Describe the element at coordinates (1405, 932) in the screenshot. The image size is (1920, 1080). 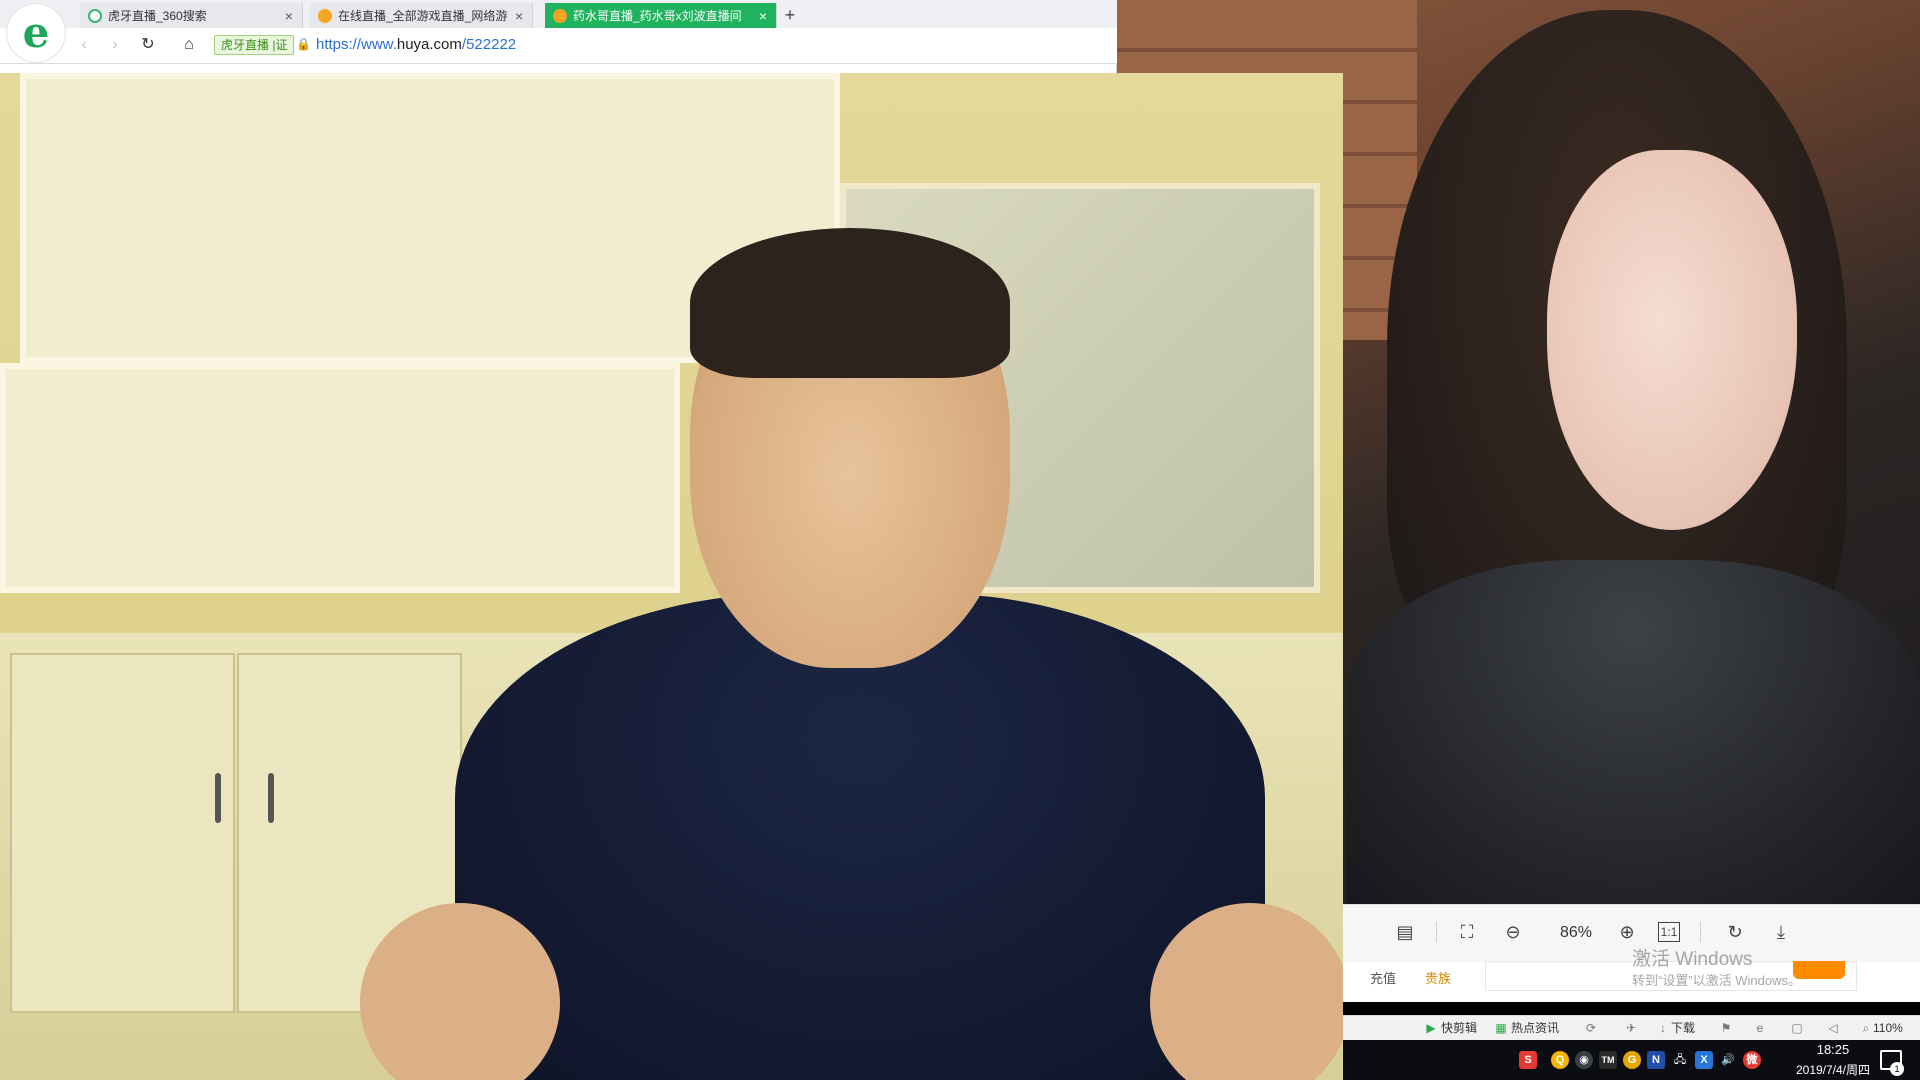
I see `layout-icon: ▤` at that location.